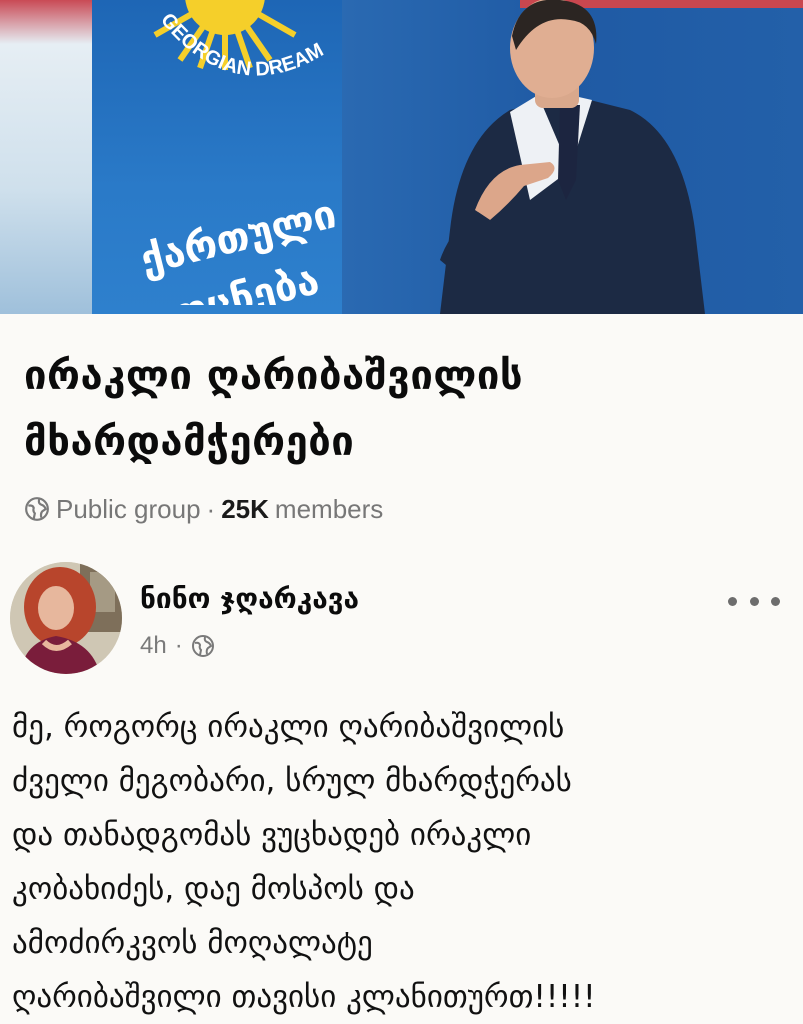  What do you see at coordinates (249, 598) in the screenshot?
I see `post-author-name: ნინო ჯღარკავა` at bounding box center [249, 598].